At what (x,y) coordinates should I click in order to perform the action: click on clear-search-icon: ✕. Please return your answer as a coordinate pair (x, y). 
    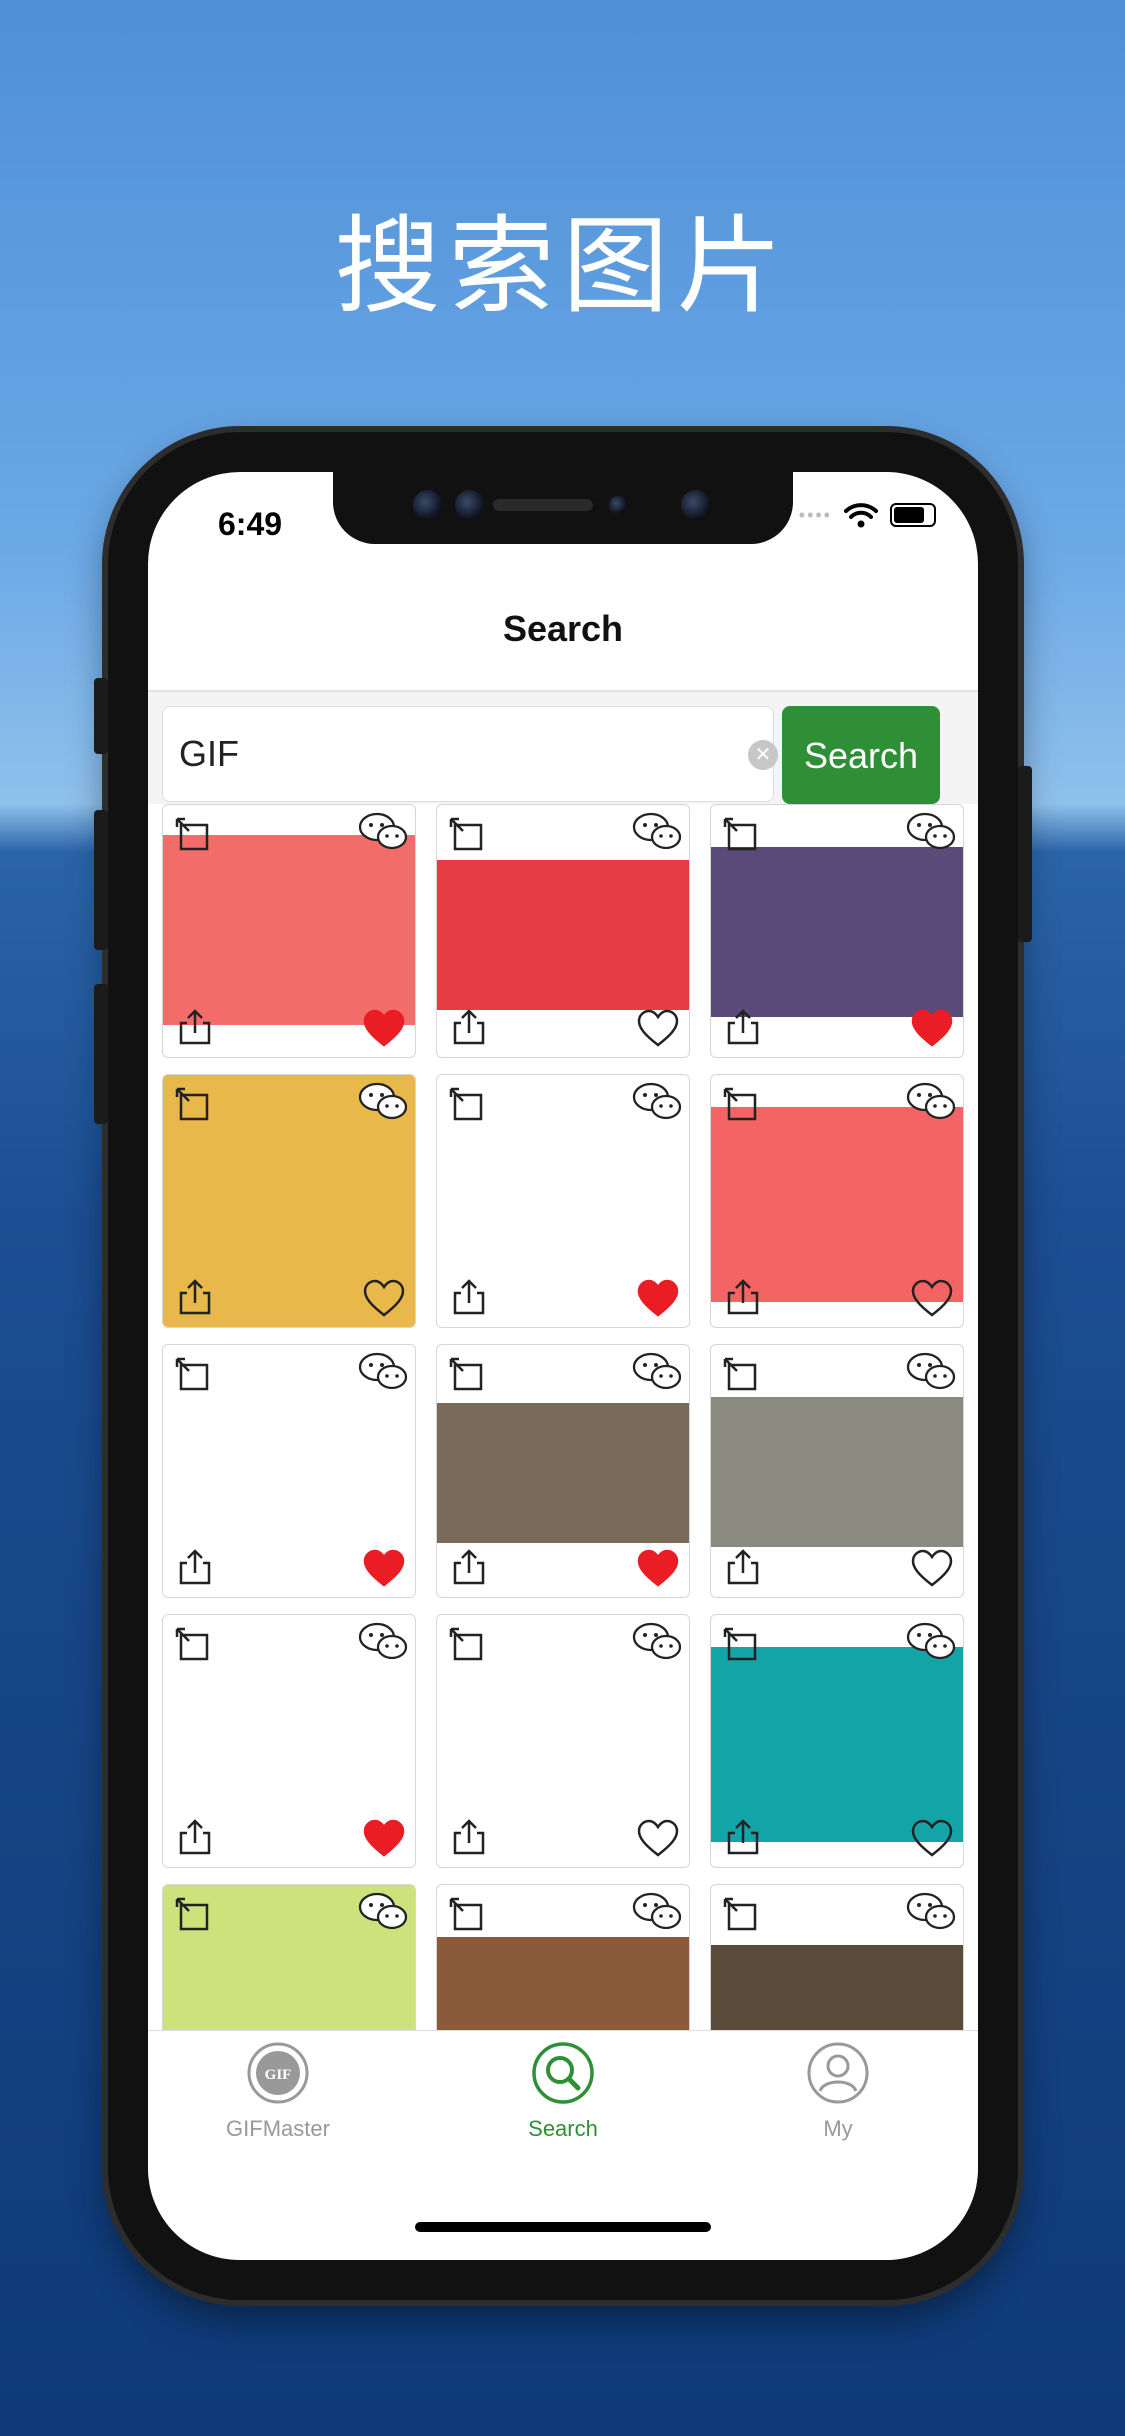
    Looking at the image, I should click on (763, 755).